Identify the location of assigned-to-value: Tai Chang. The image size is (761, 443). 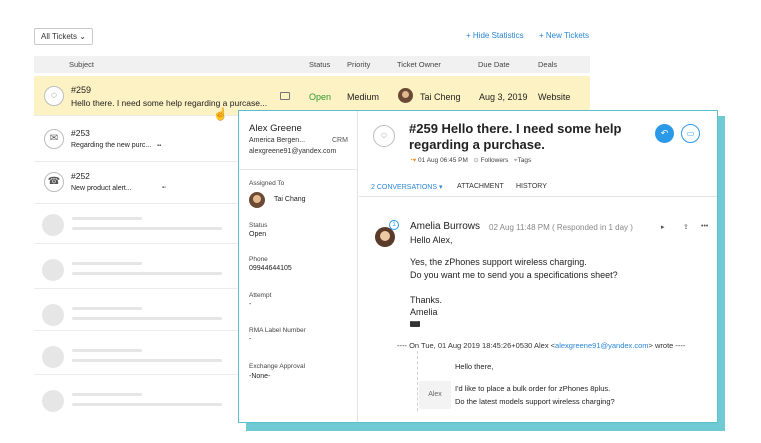
(290, 199).